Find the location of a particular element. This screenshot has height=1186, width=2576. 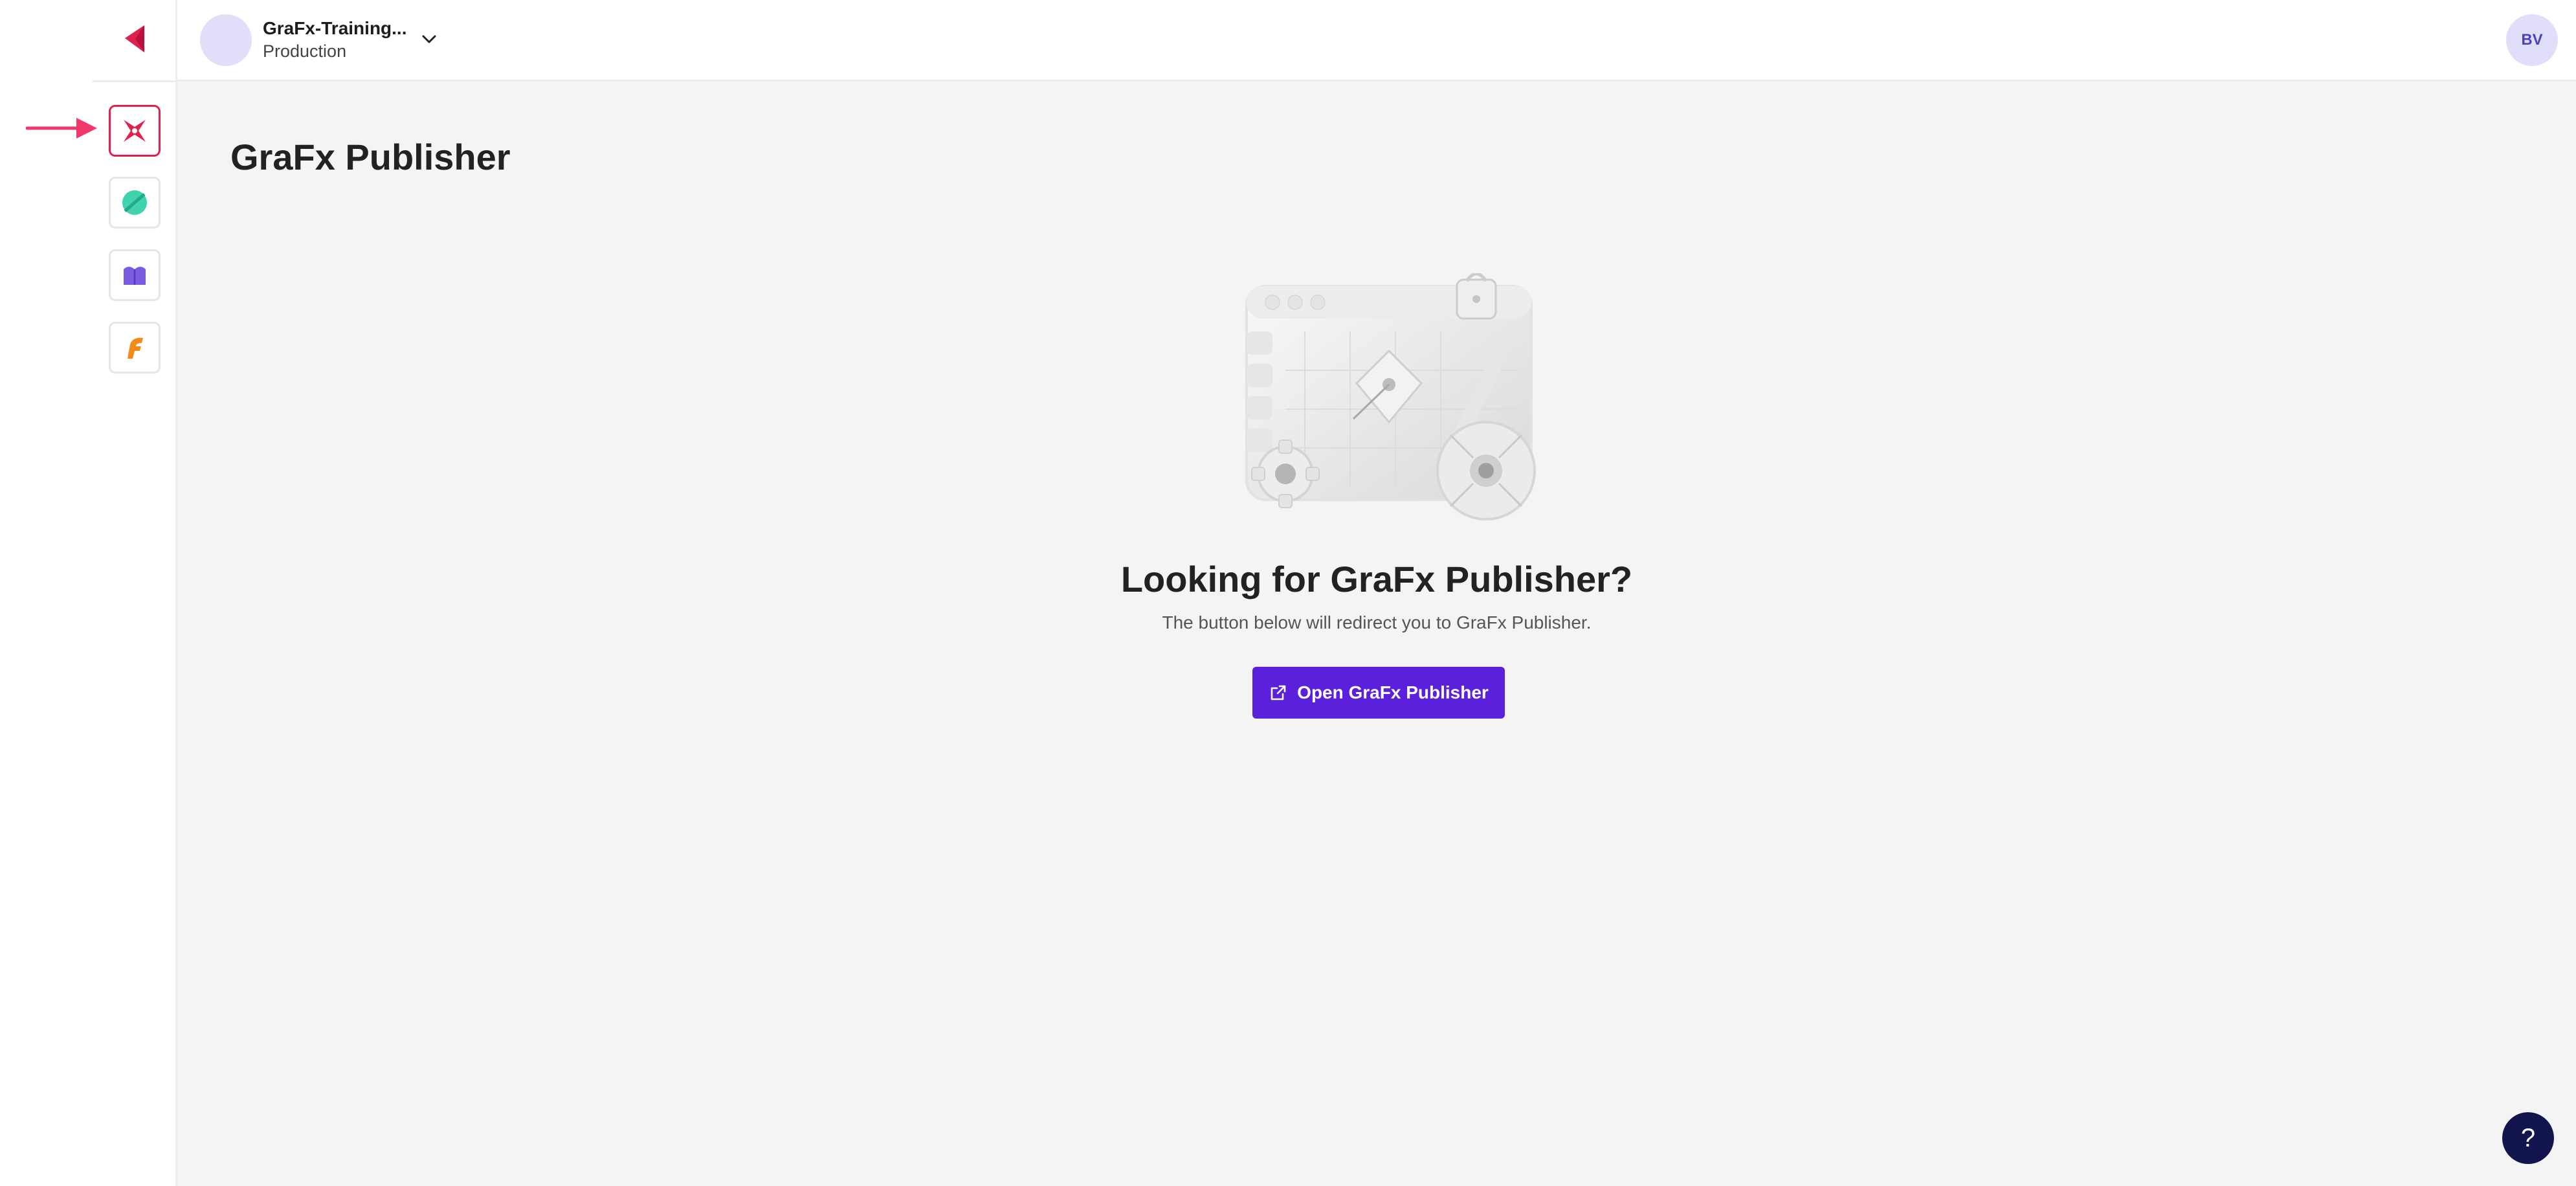

open-grafx-publisher-button: Open GraFx Publisher is located at coordinates (1378, 693).